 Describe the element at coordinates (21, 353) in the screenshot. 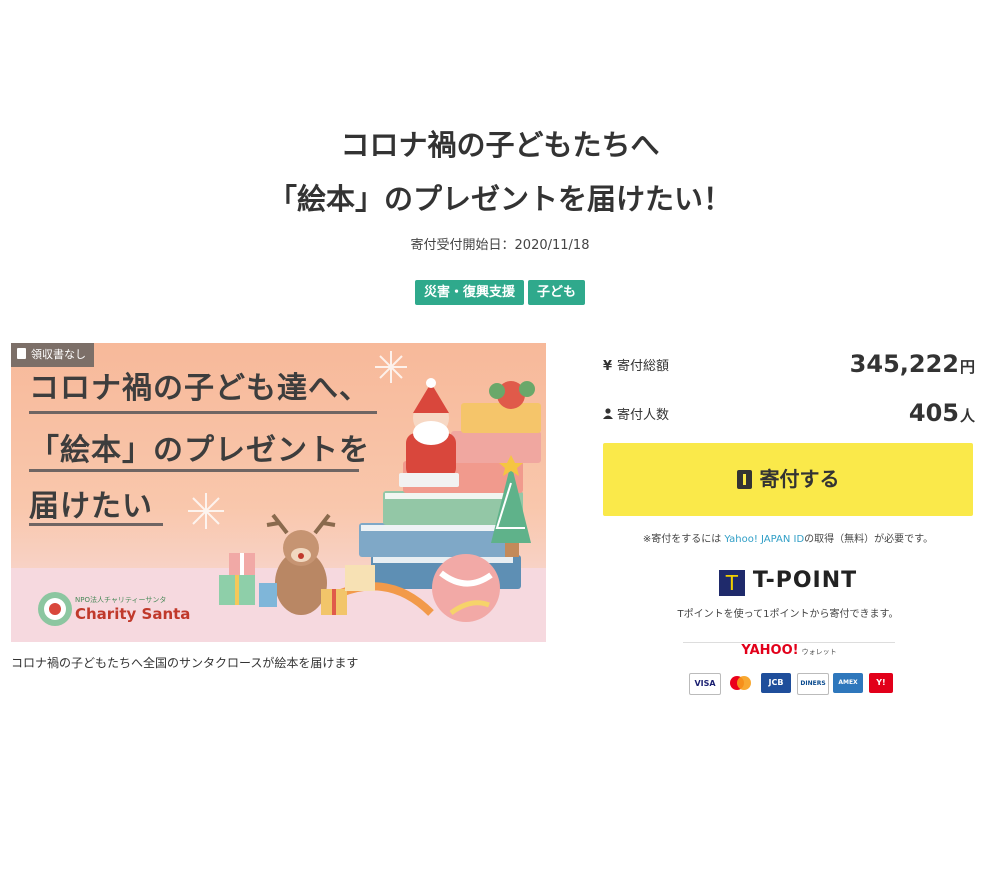

I see `document-icon` at that location.